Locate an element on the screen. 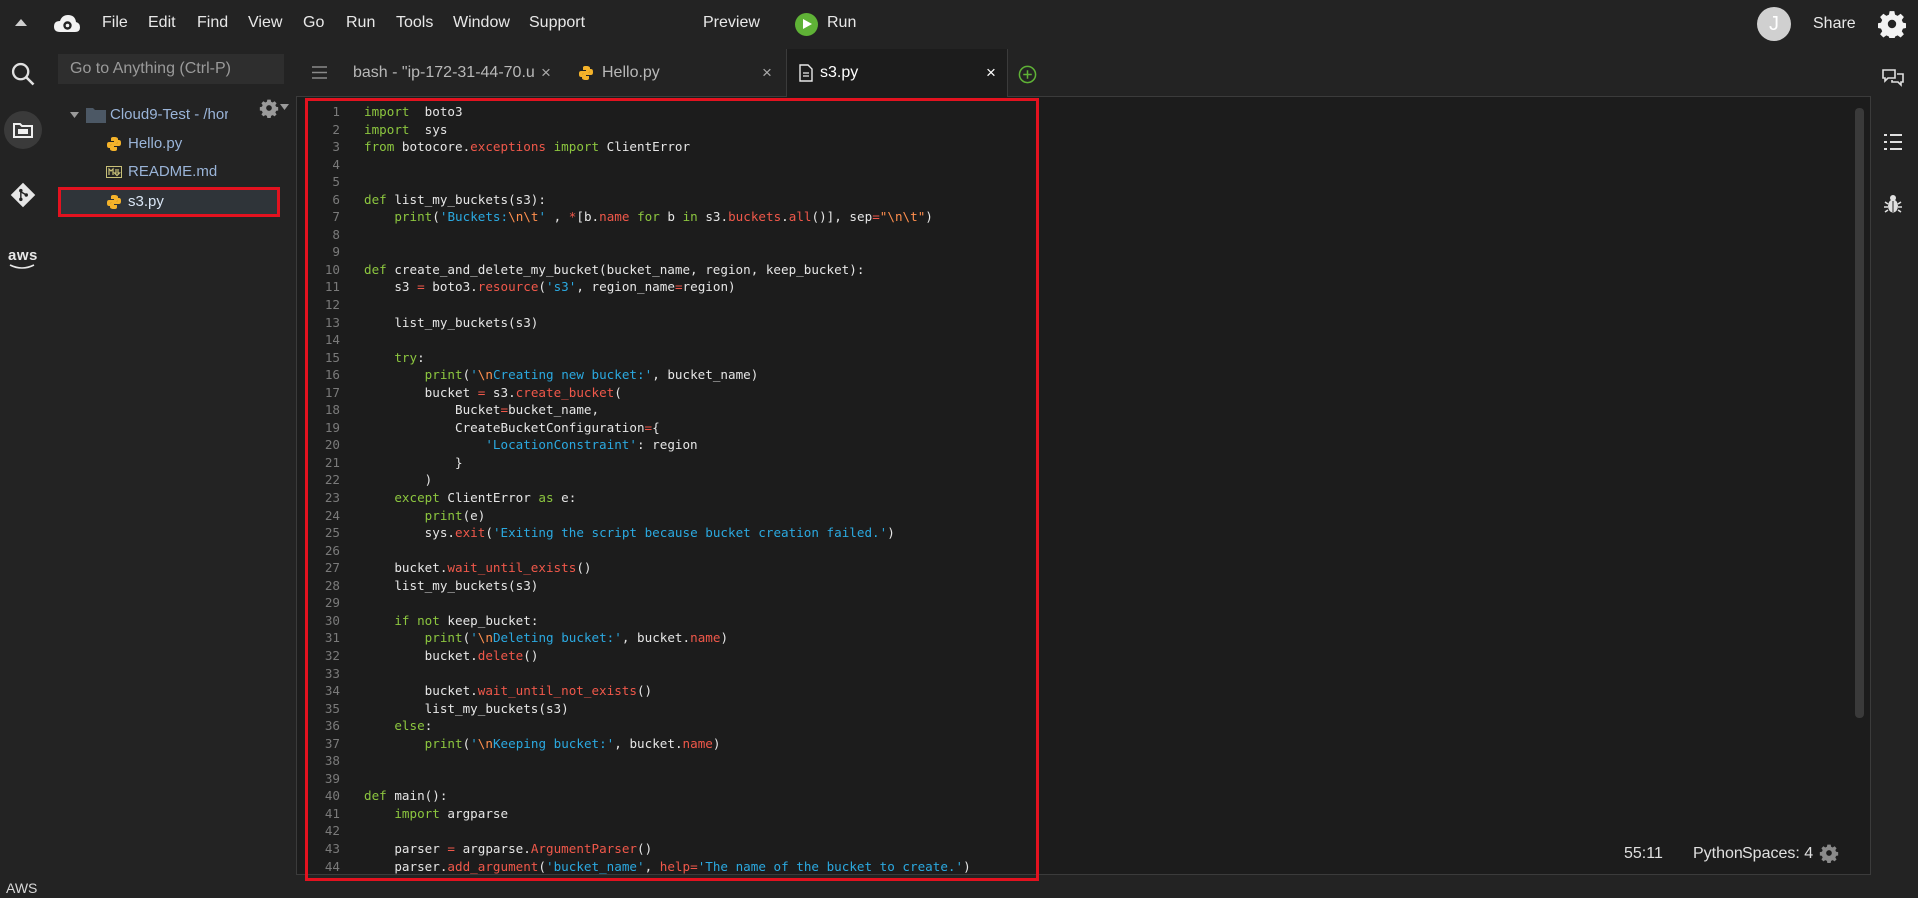  code-token: sys is located at coordinates (428, 129).